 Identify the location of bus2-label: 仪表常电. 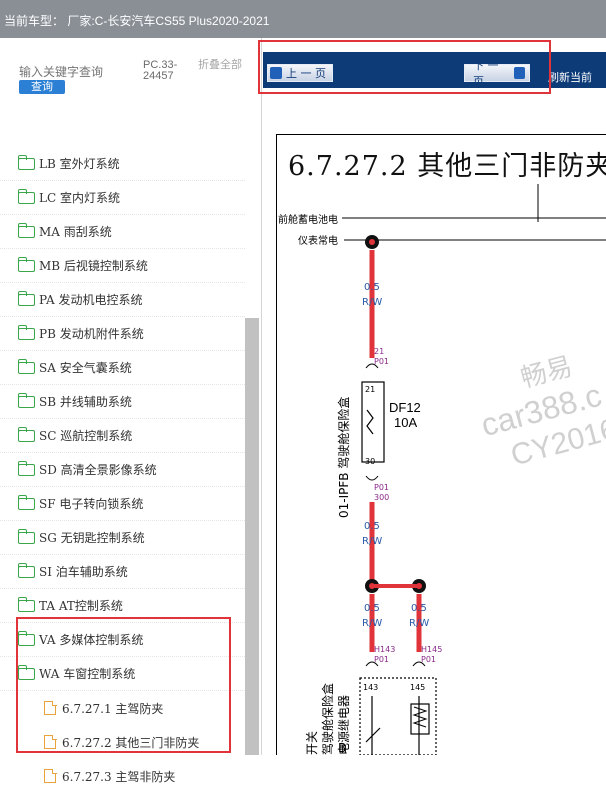
(318, 240).